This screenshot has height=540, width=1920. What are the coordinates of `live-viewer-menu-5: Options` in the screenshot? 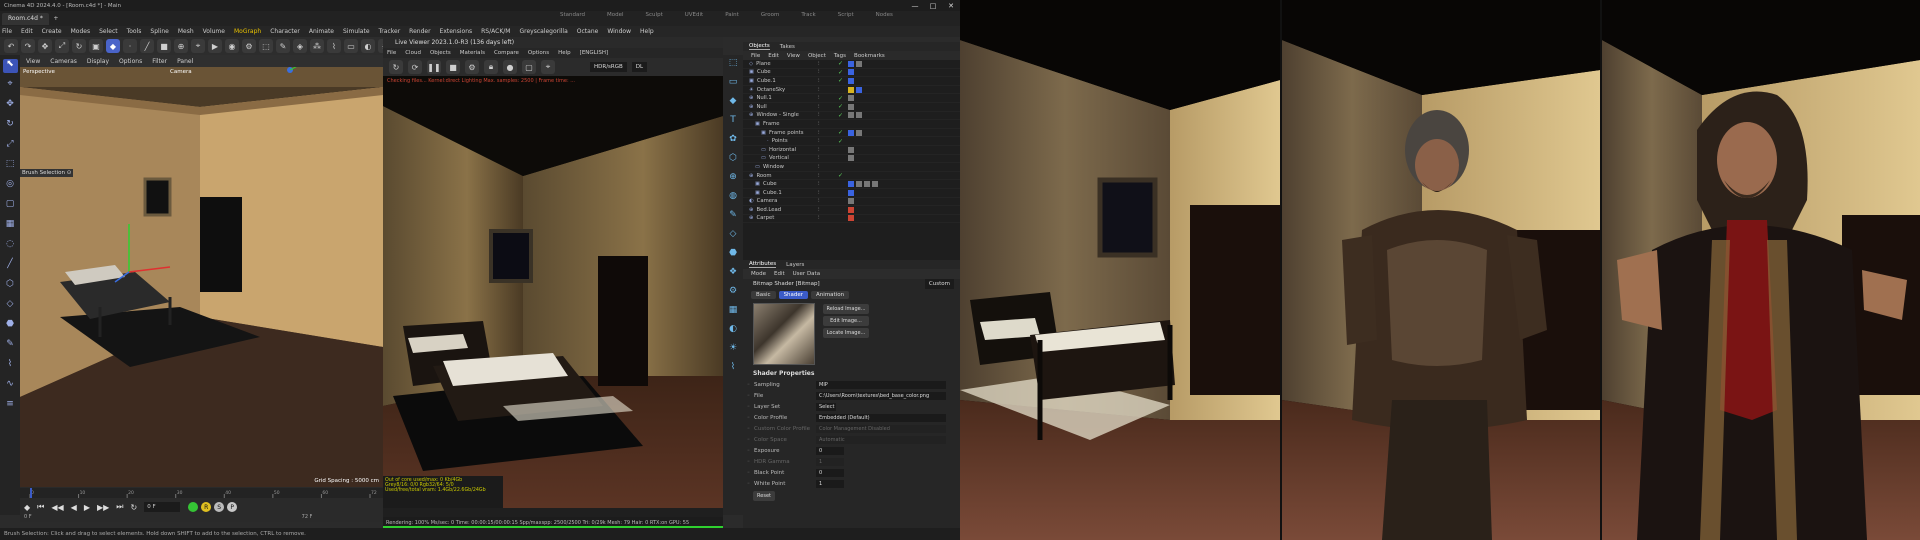 It's located at (538, 53).